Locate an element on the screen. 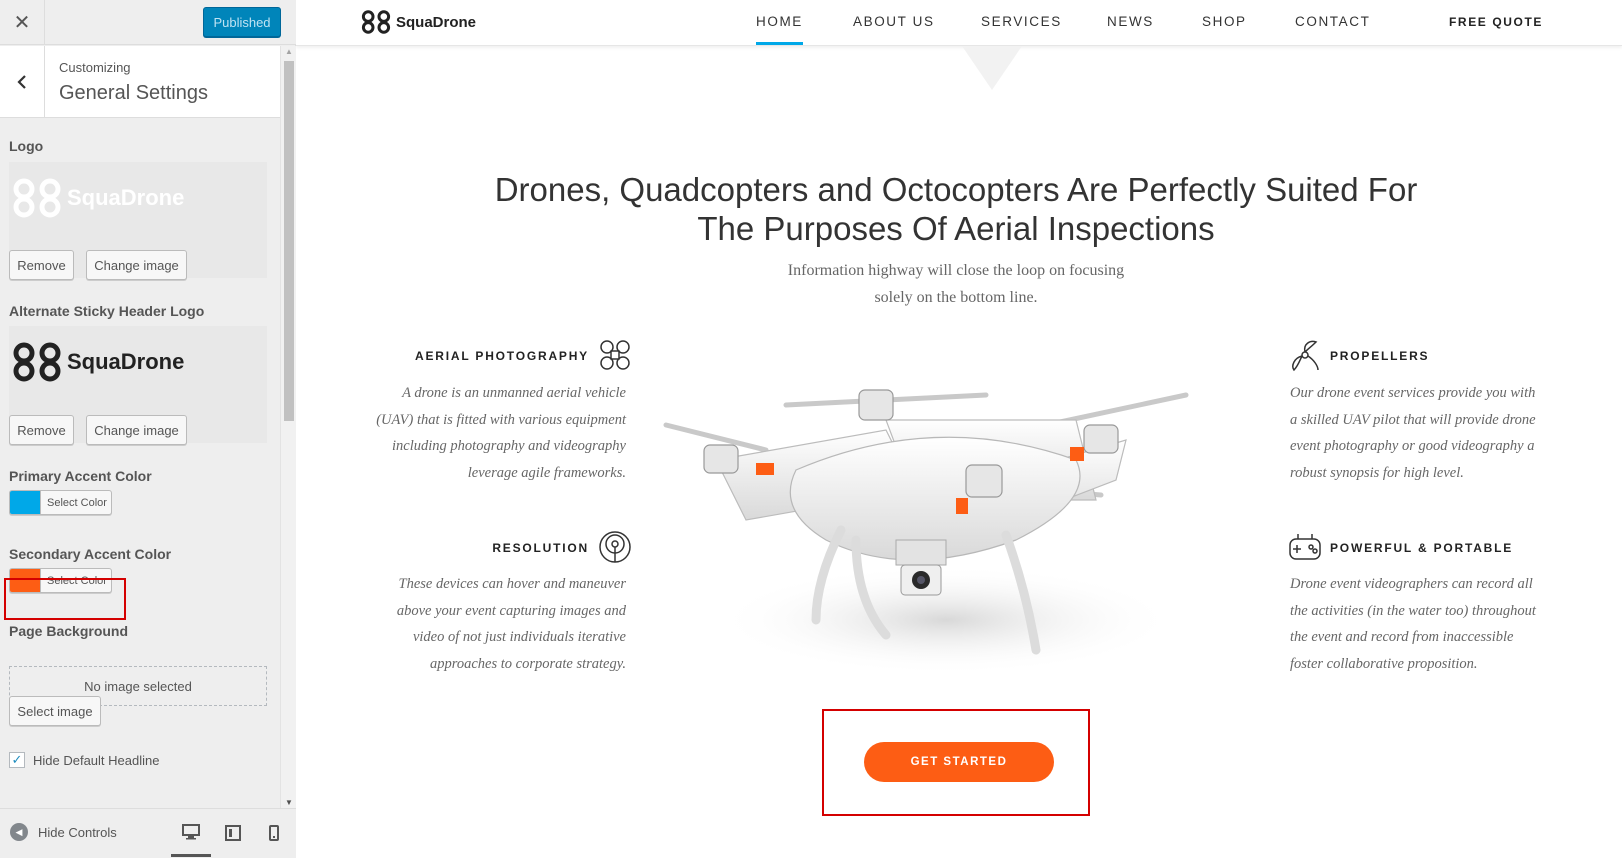  feature-title-propellers: PROPELLERS is located at coordinates (1380, 356).